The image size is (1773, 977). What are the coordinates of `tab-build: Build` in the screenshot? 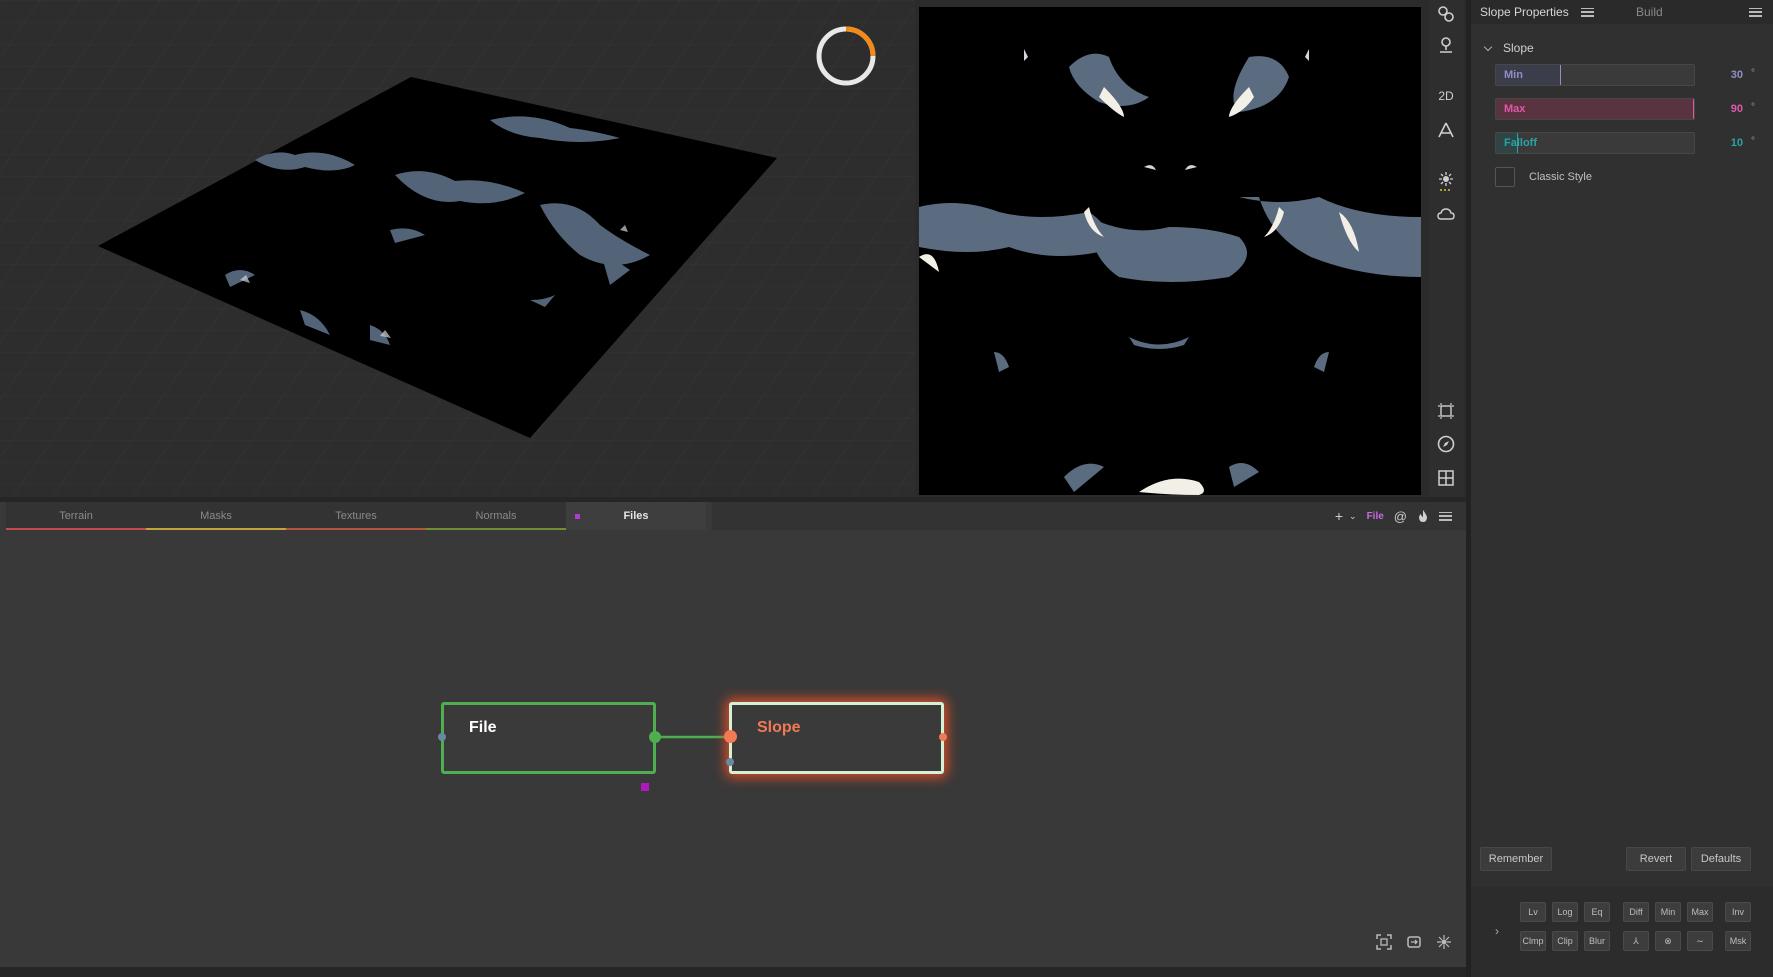 It's located at (1696, 12).